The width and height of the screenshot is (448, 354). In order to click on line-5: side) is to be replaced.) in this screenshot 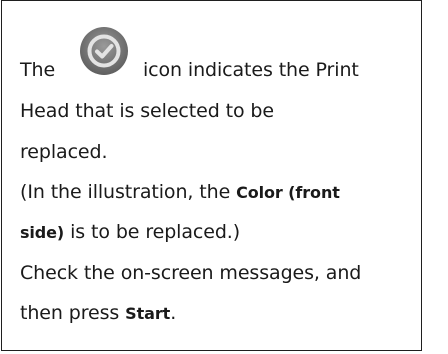, I will do `click(130, 232)`.